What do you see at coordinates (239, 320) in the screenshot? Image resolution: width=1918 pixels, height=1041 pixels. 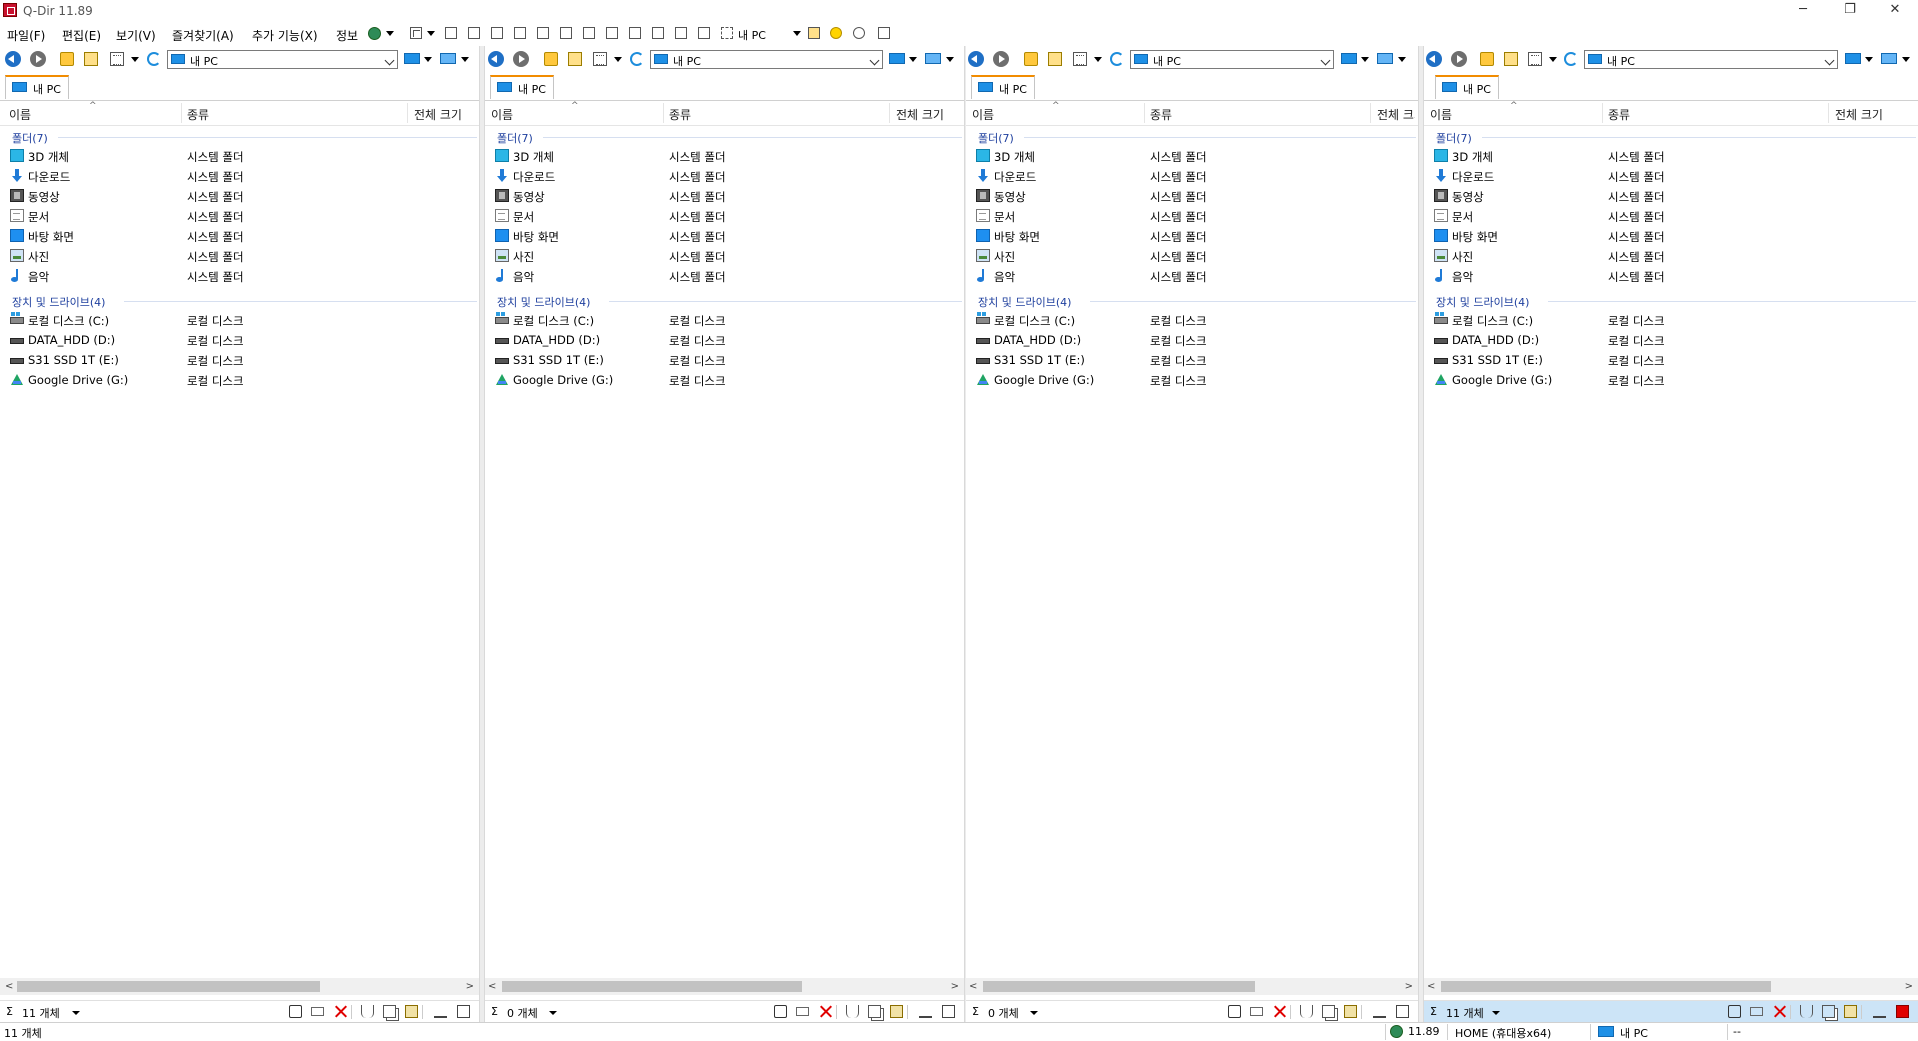 I see `list-item: 로컬 디스크 (C:) 로컬 디스크` at bounding box center [239, 320].